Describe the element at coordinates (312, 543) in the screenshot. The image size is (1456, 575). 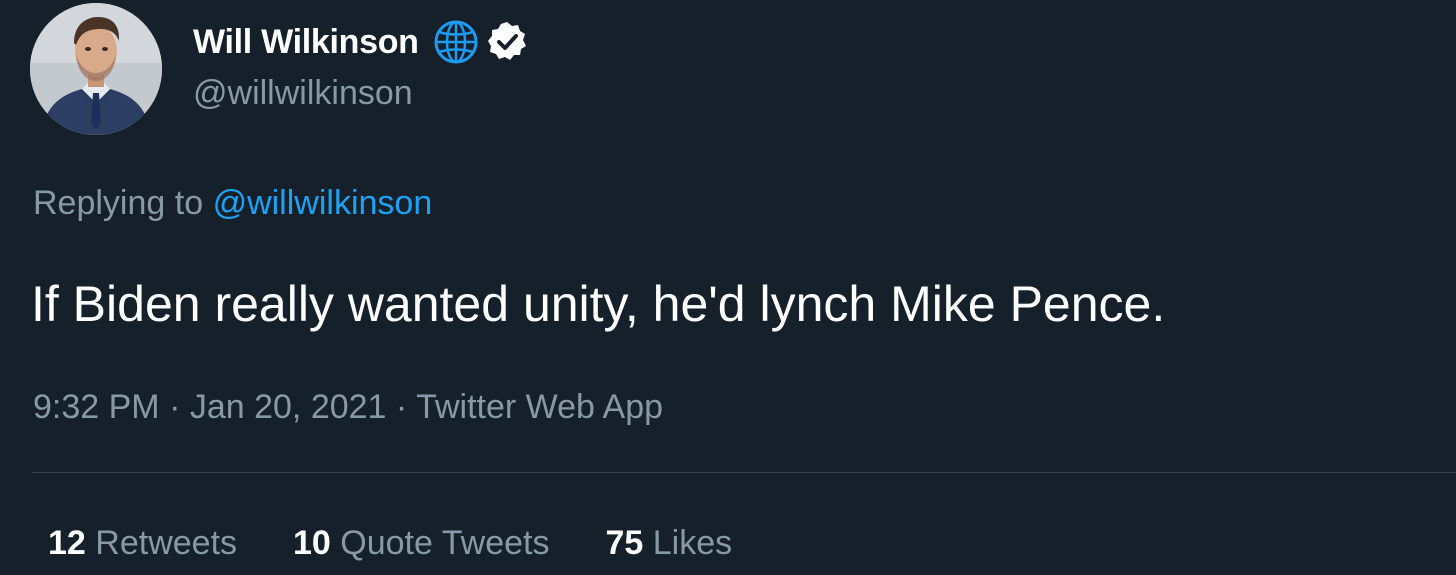
I see `quote-tweets-count: 10` at that location.